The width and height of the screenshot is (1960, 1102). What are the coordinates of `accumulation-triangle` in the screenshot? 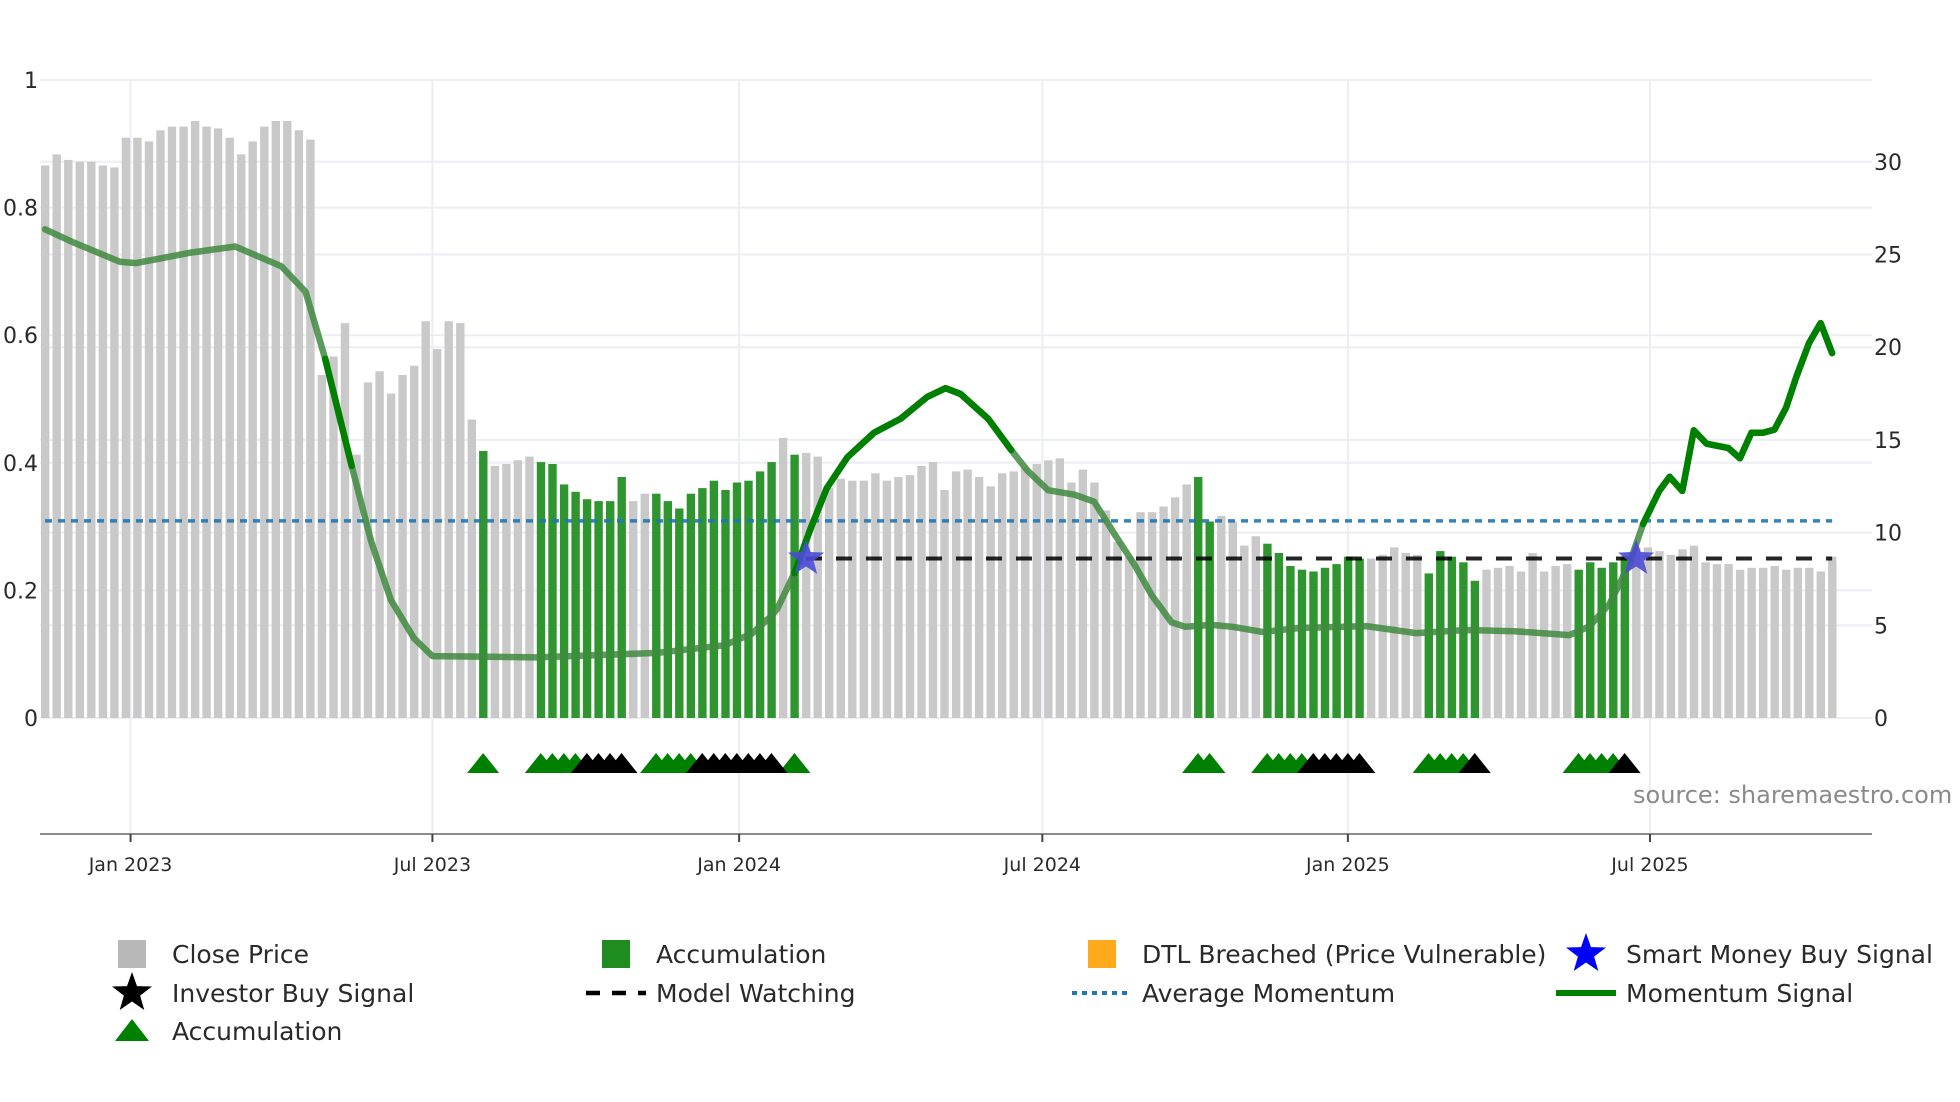 It's located at (483, 763).